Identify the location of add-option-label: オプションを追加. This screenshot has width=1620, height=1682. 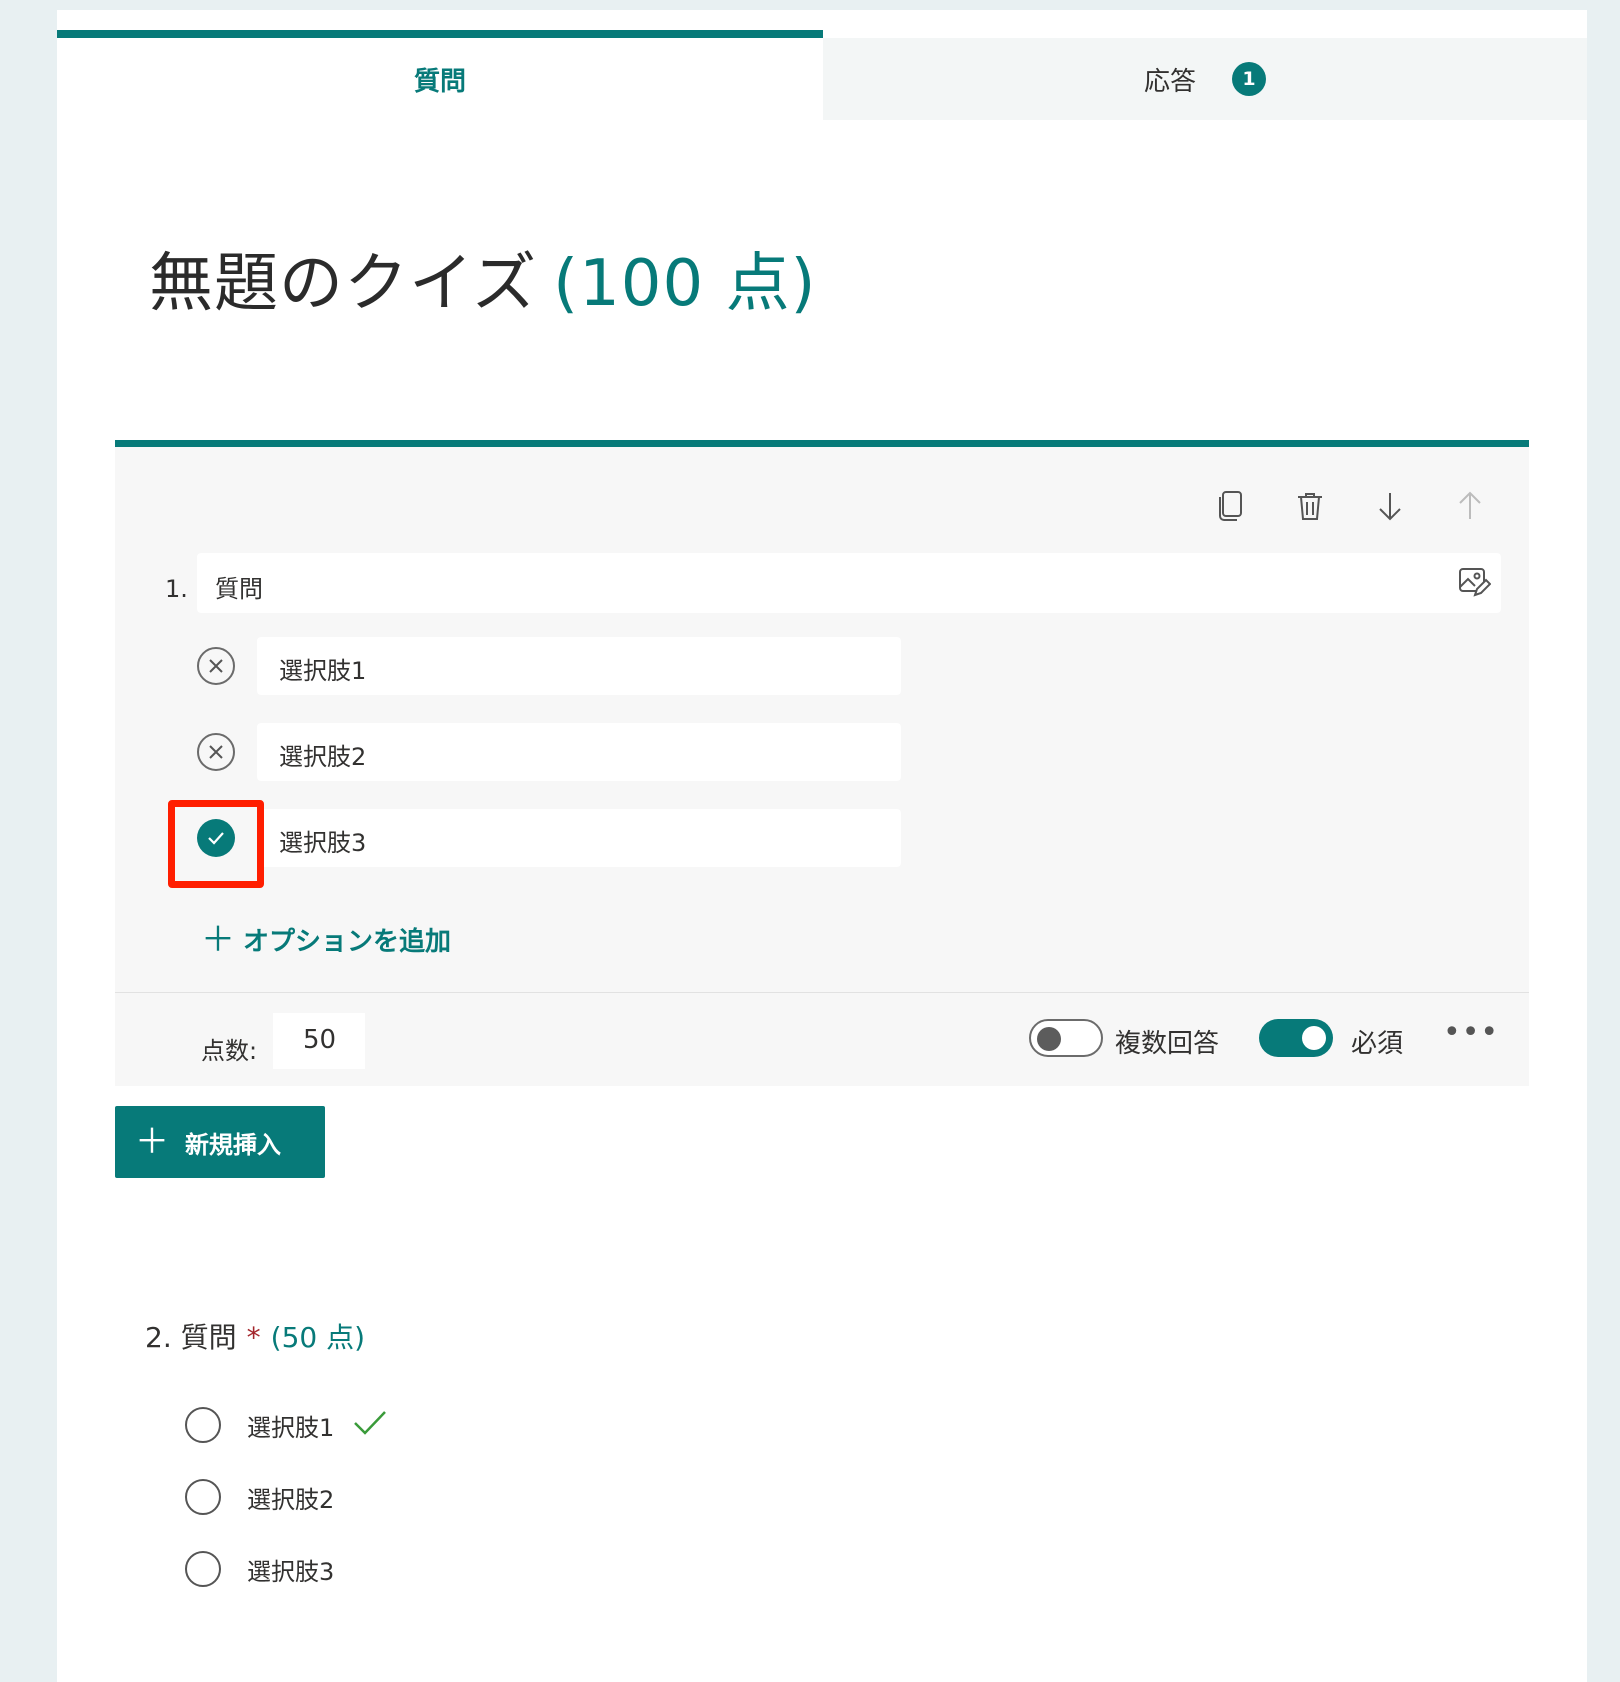
(347, 942).